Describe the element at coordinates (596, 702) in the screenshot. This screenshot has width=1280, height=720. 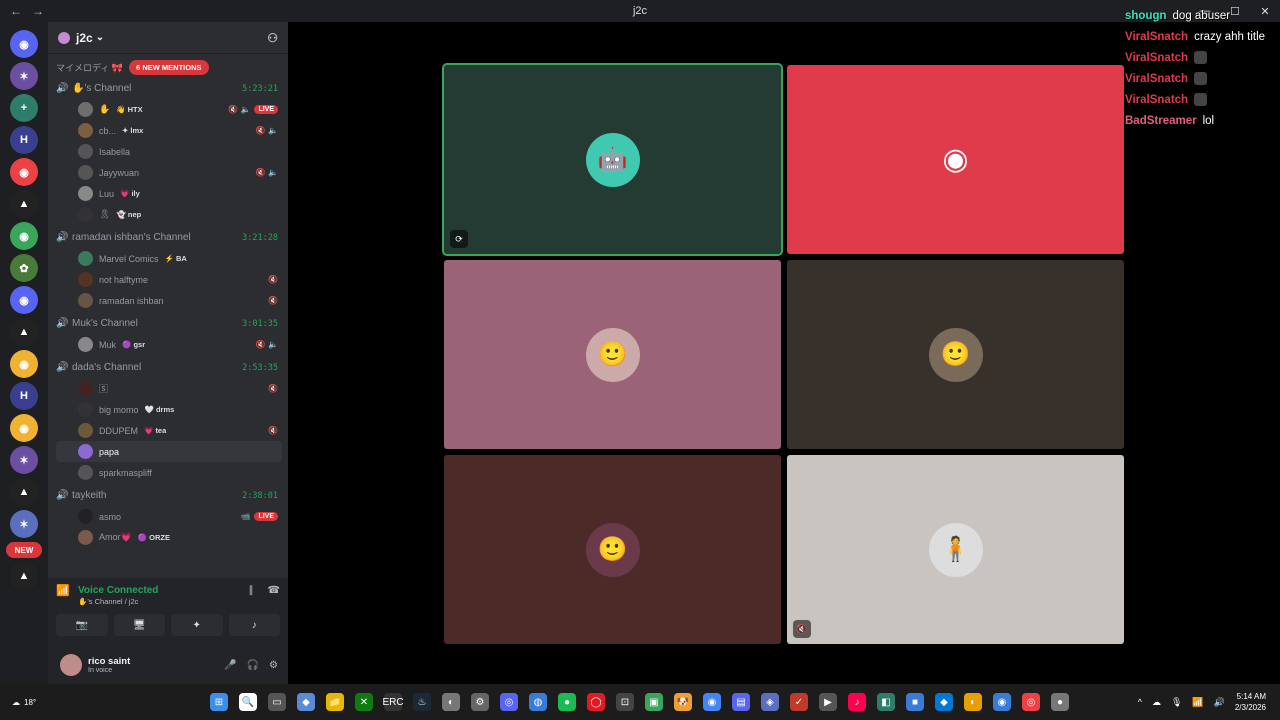
I see `taskbar-app-icon: ◯` at that location.